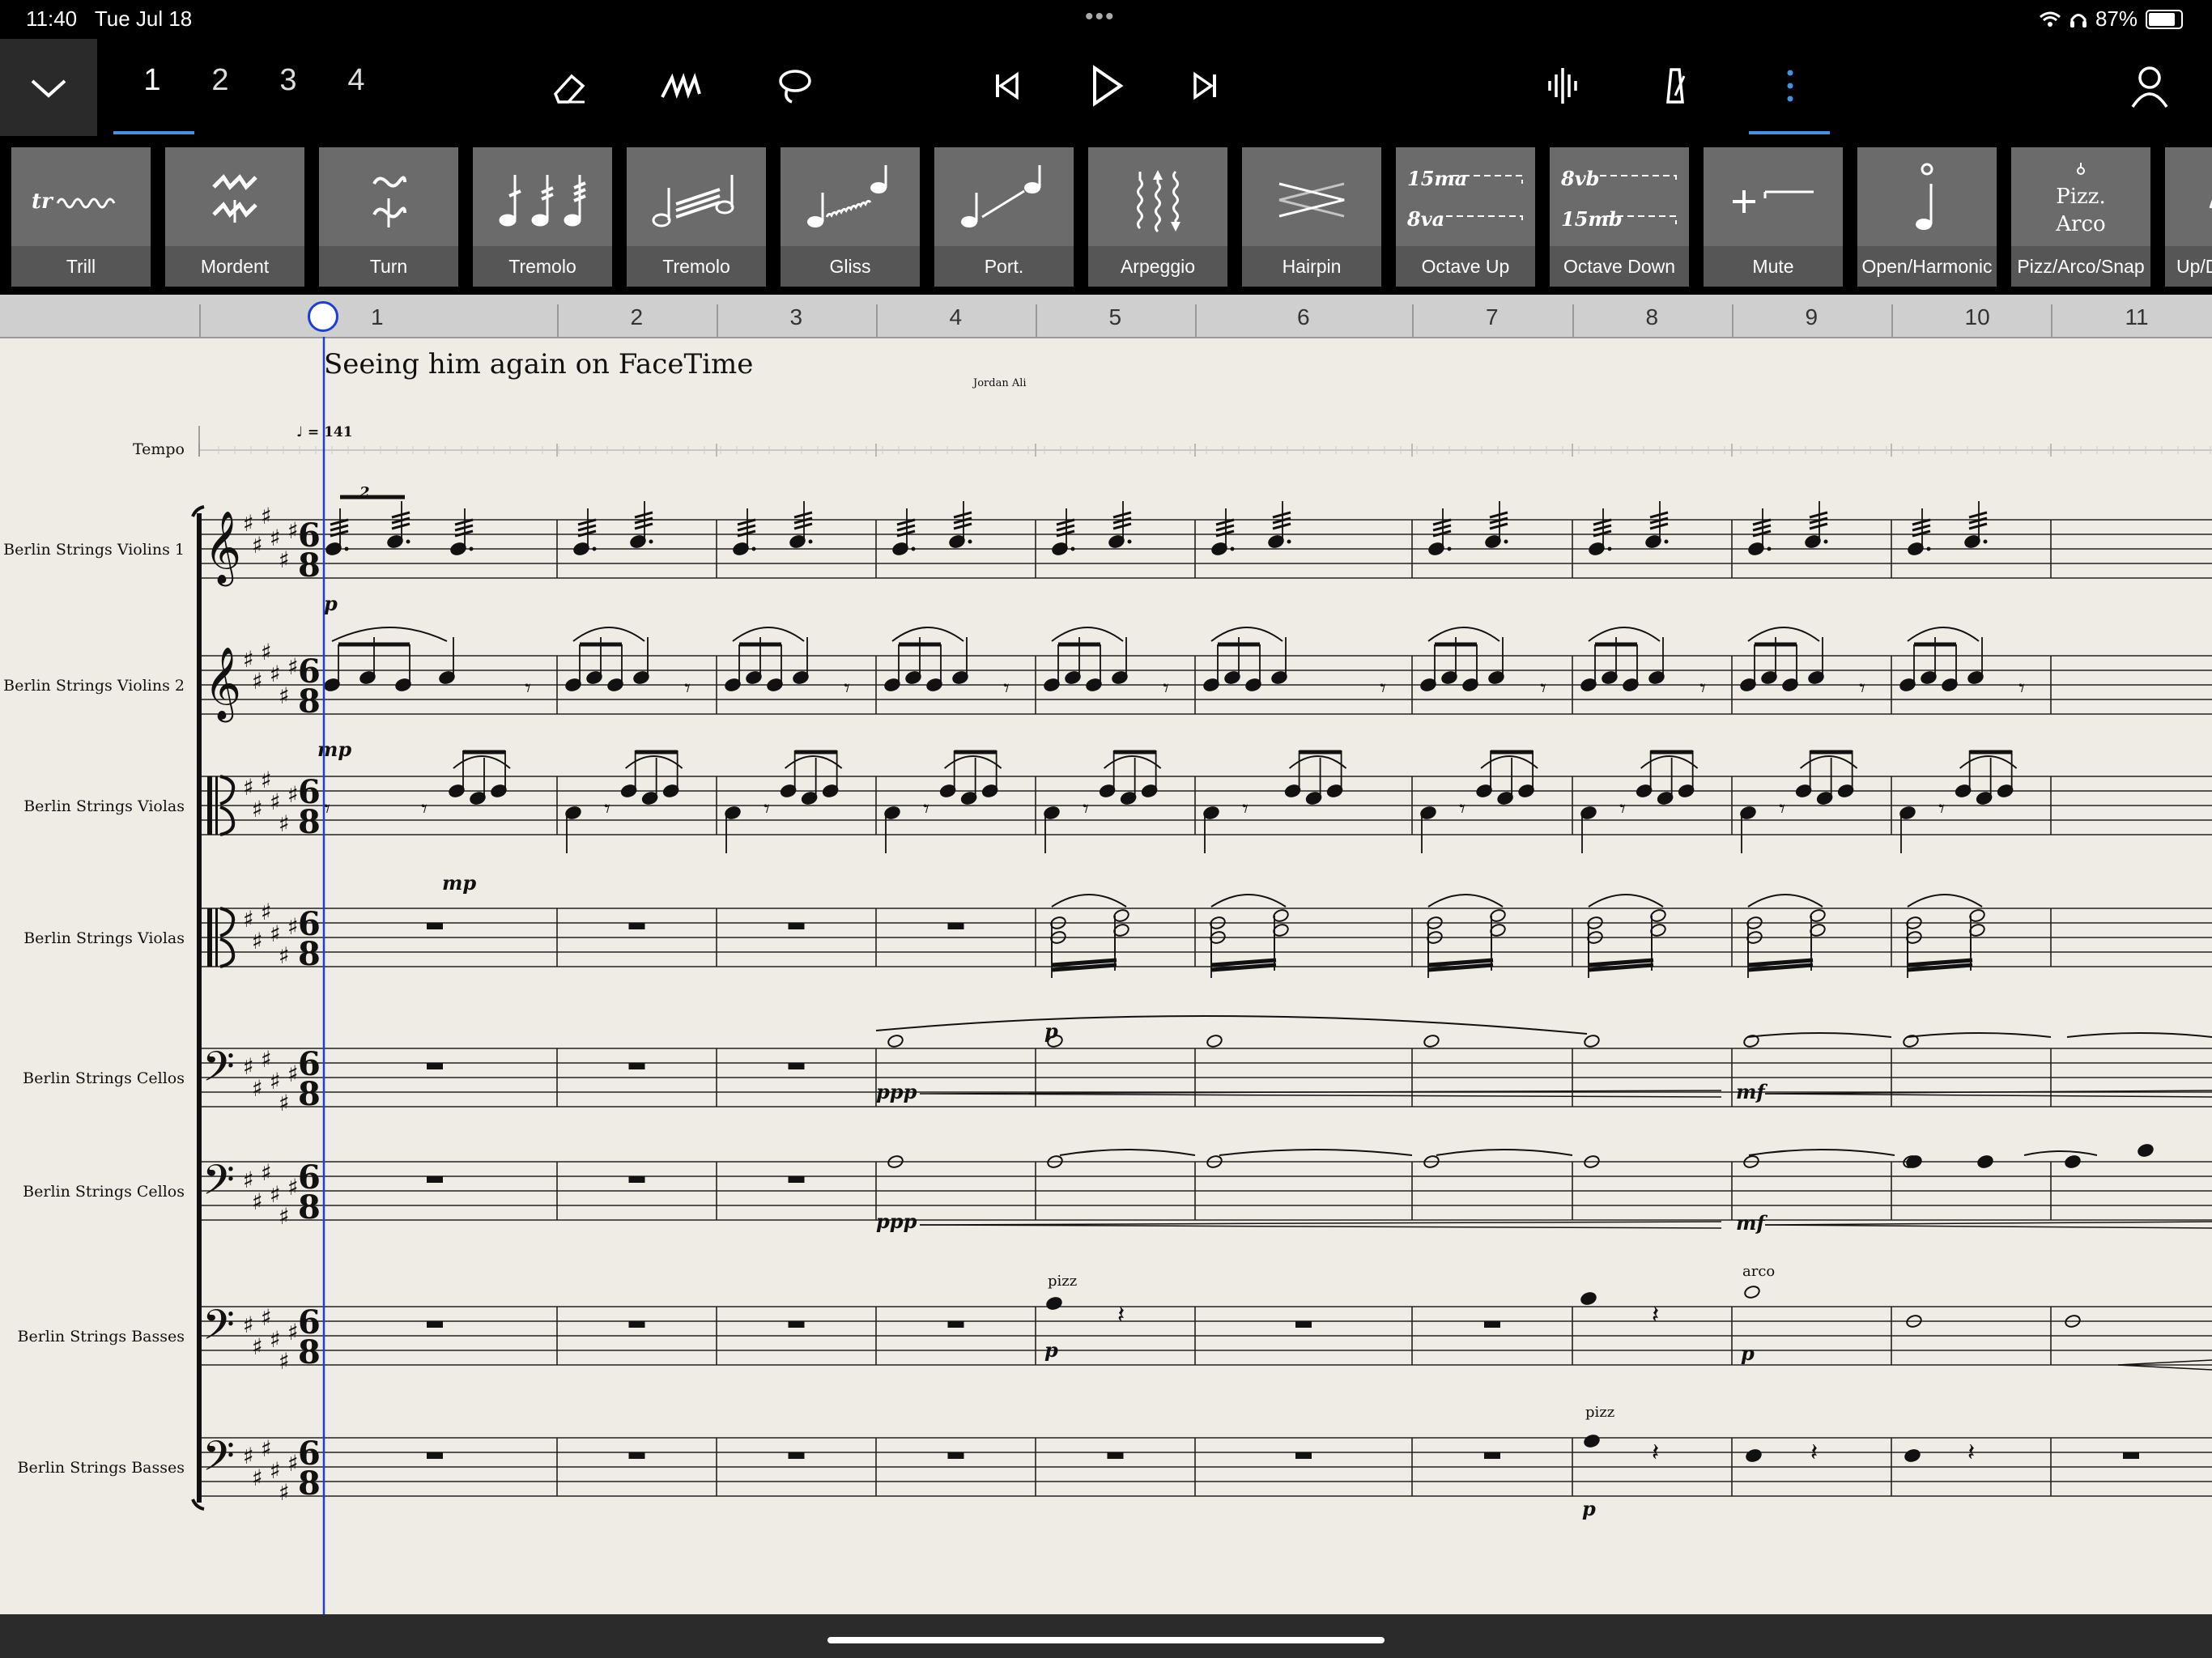 Image resolution: width=2212 pixels, height=1658 pixels. What do you see at coordinates (568, 86) in the screenshot?
I see `eraser-icon` at bounding box center [568, 86].